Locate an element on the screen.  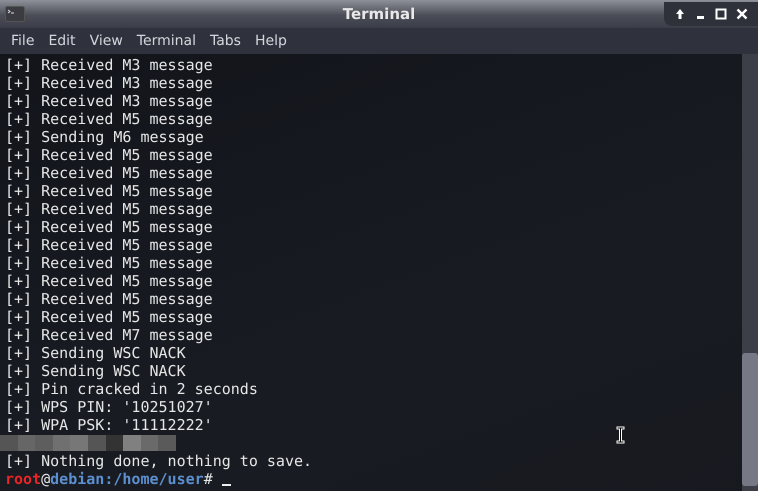
menu-item: File is located at coordinates (23, 41).